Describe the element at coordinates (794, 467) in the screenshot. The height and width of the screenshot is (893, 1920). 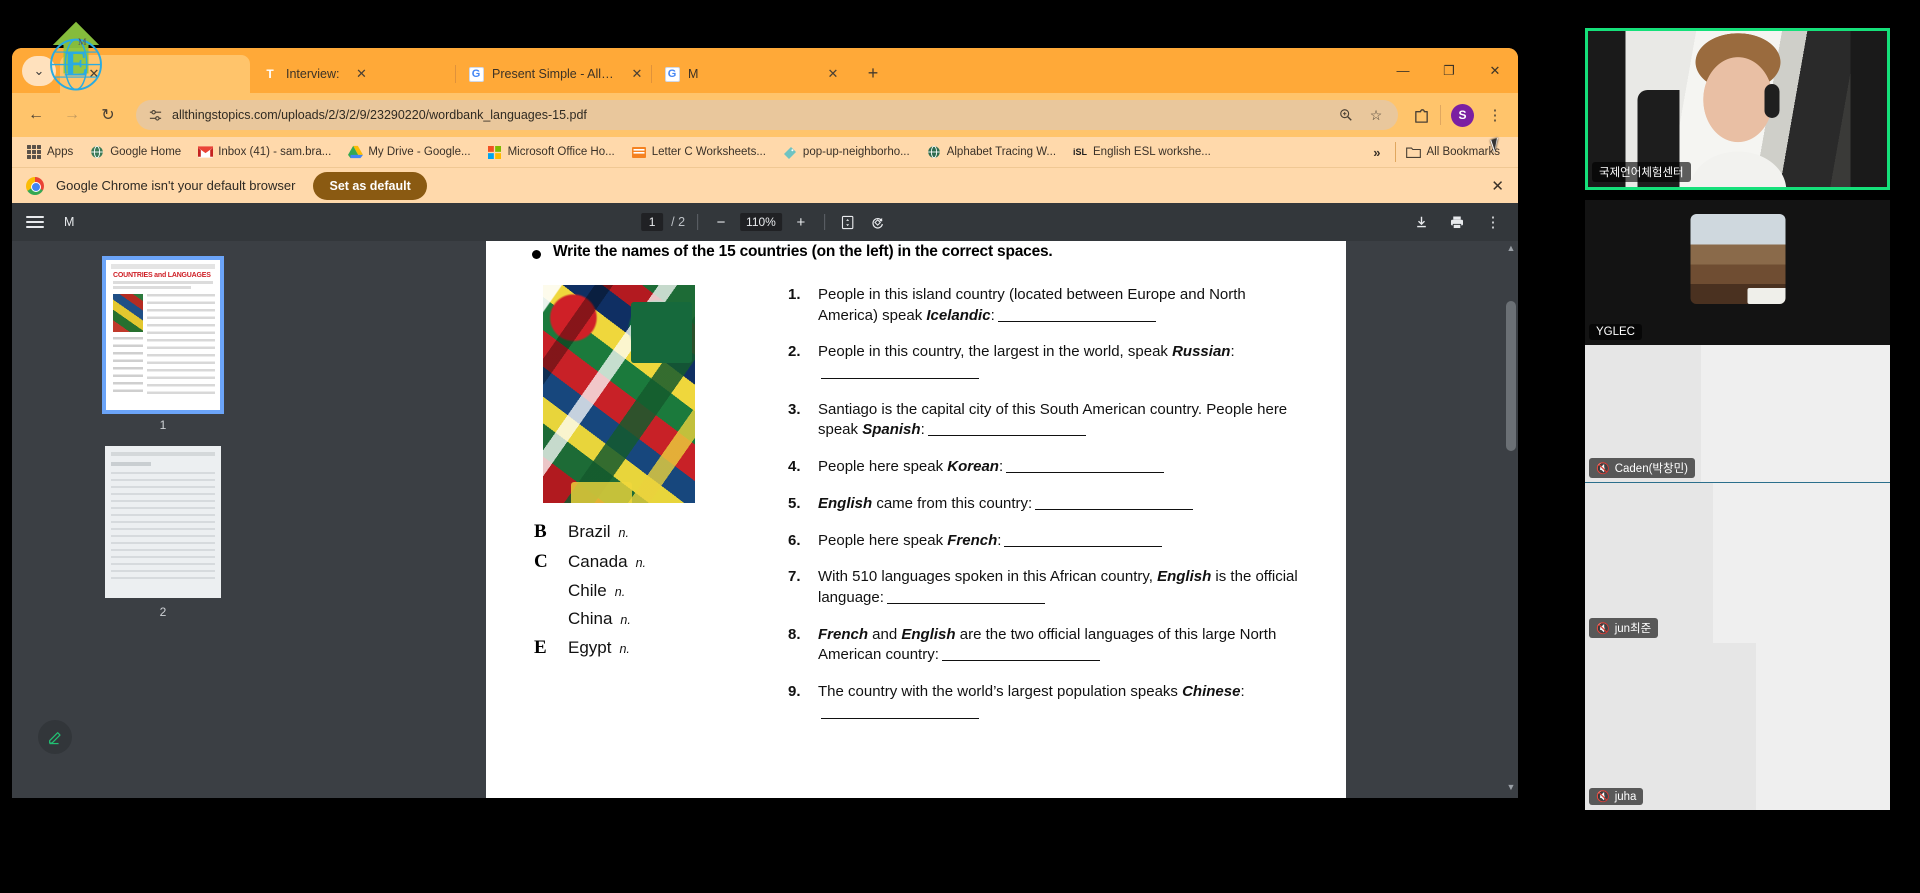
I see `question-number: 4.` at that location.